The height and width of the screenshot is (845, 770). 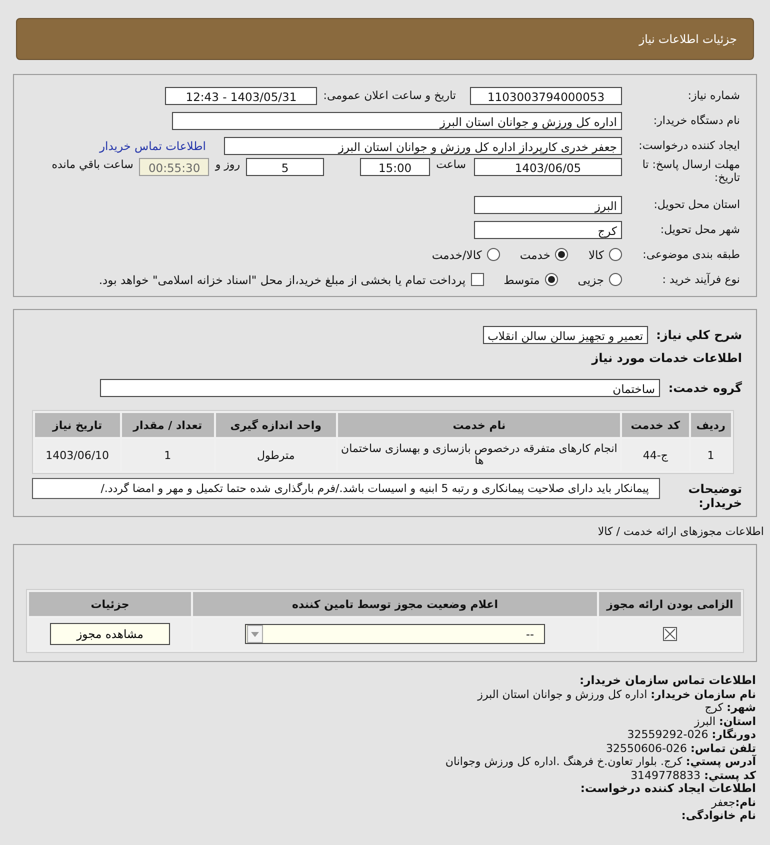 What do you see at coordinates (667, 789) in the screenshot?
I see `creator-title: اطلاعات ایجاد کننده درخواست:` at bounding box center [667, 789].